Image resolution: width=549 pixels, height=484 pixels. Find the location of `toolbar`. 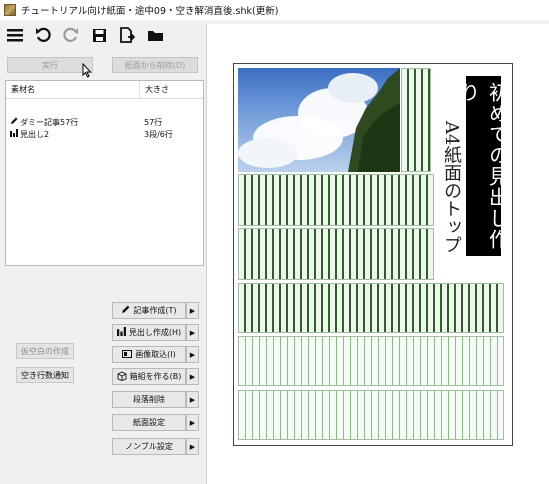

toolbar is located at coordinates (100, 35).